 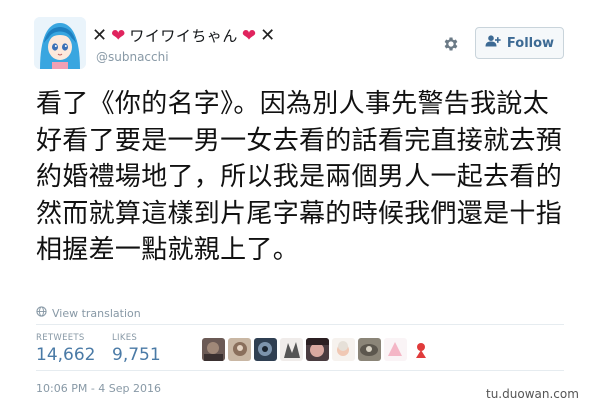 I want to click on display-name-text: ワイワイちゃん, so click(x=183, y=36).